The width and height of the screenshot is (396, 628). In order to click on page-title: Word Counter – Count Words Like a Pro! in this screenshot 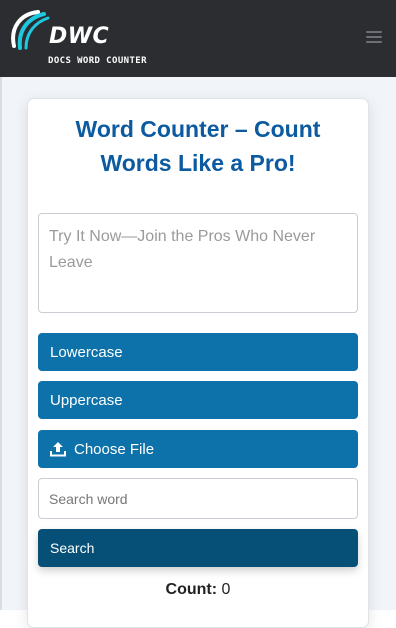, I will do `click(198, 146)`.